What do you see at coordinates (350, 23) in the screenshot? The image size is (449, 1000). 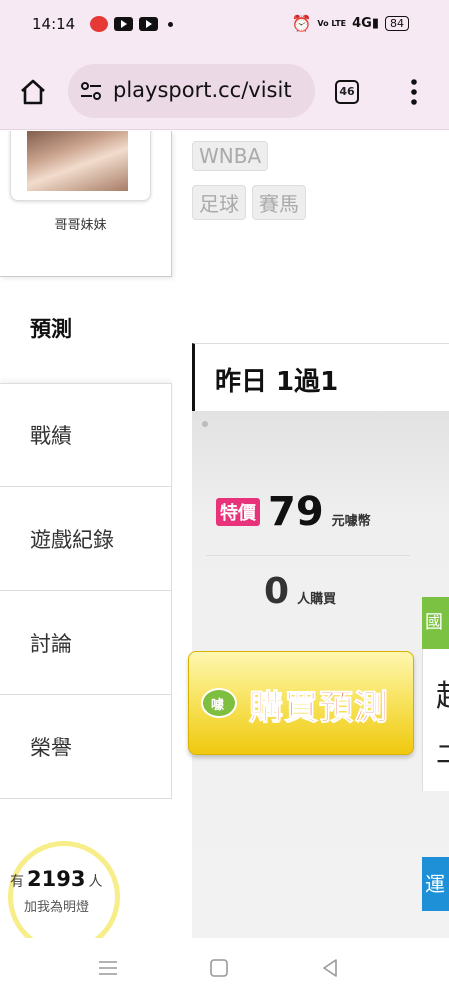 I see `system-icons: ⏰ Vo LTE 4G▮ 84` at bounding box center [350, 23].